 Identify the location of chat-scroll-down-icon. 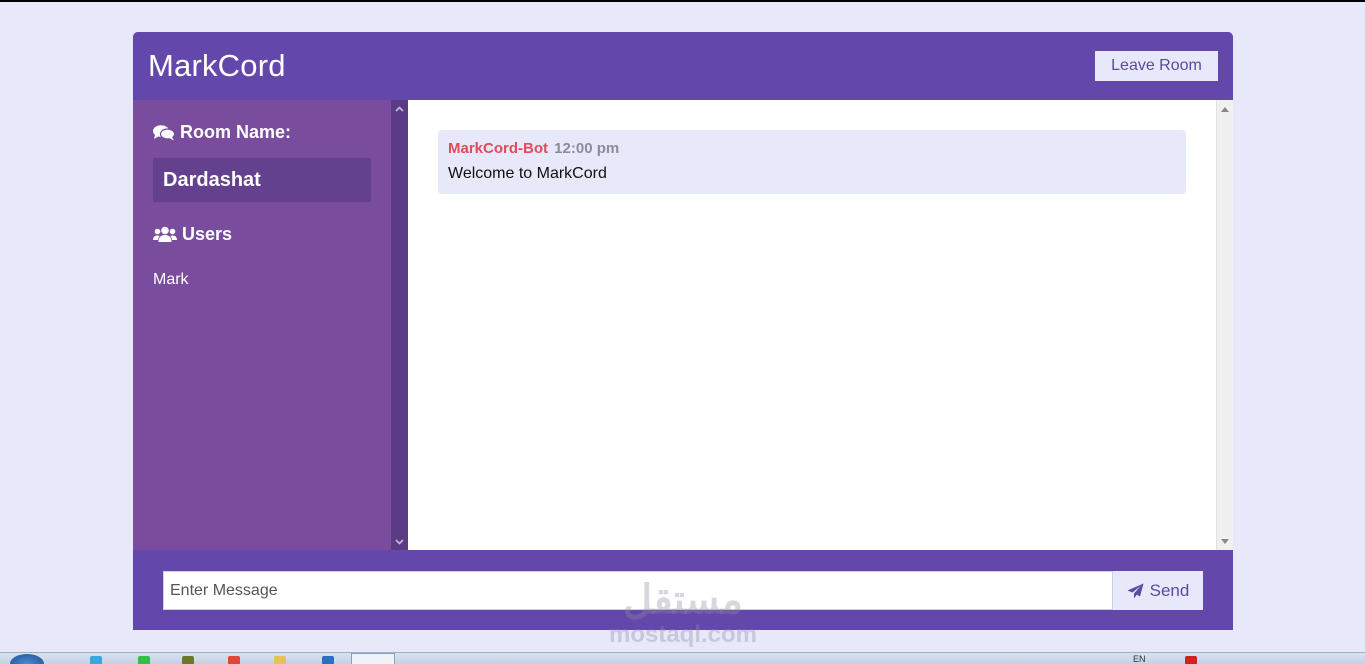
(1225, 541).